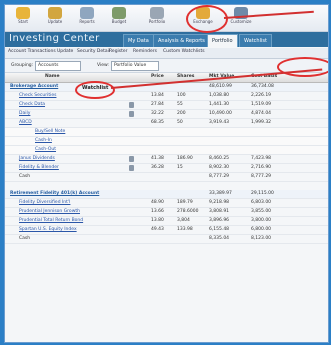  What do you see at coordinates (262, 193) in the screenshot?
I see `row-cost-basis: 29,115.00` at bounding box center [262, 193].